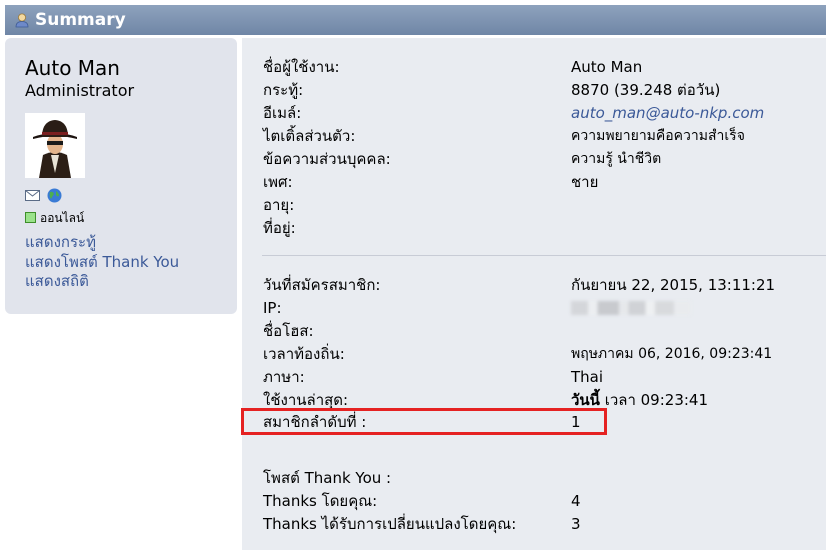 The image size is (826, 550). What do you see at coordinates (80, 20) in the screenshot?
I see `header-title: Summary` at bounding box center [80, 20].